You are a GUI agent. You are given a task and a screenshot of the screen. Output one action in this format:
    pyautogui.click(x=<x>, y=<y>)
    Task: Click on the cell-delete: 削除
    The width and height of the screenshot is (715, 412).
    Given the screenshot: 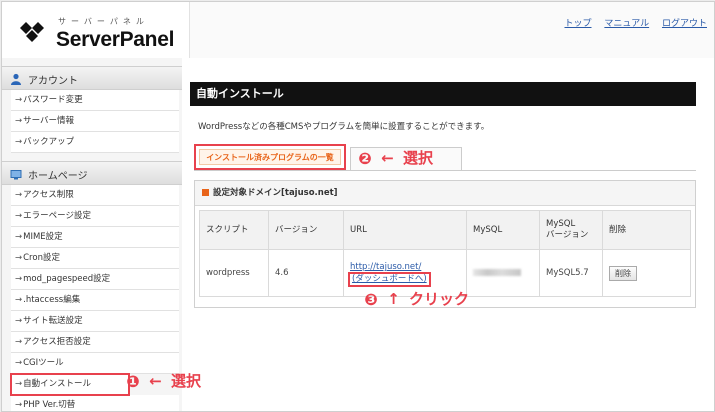 What is the action you would take?
    pyautogui.click(x=646, y=273)
    